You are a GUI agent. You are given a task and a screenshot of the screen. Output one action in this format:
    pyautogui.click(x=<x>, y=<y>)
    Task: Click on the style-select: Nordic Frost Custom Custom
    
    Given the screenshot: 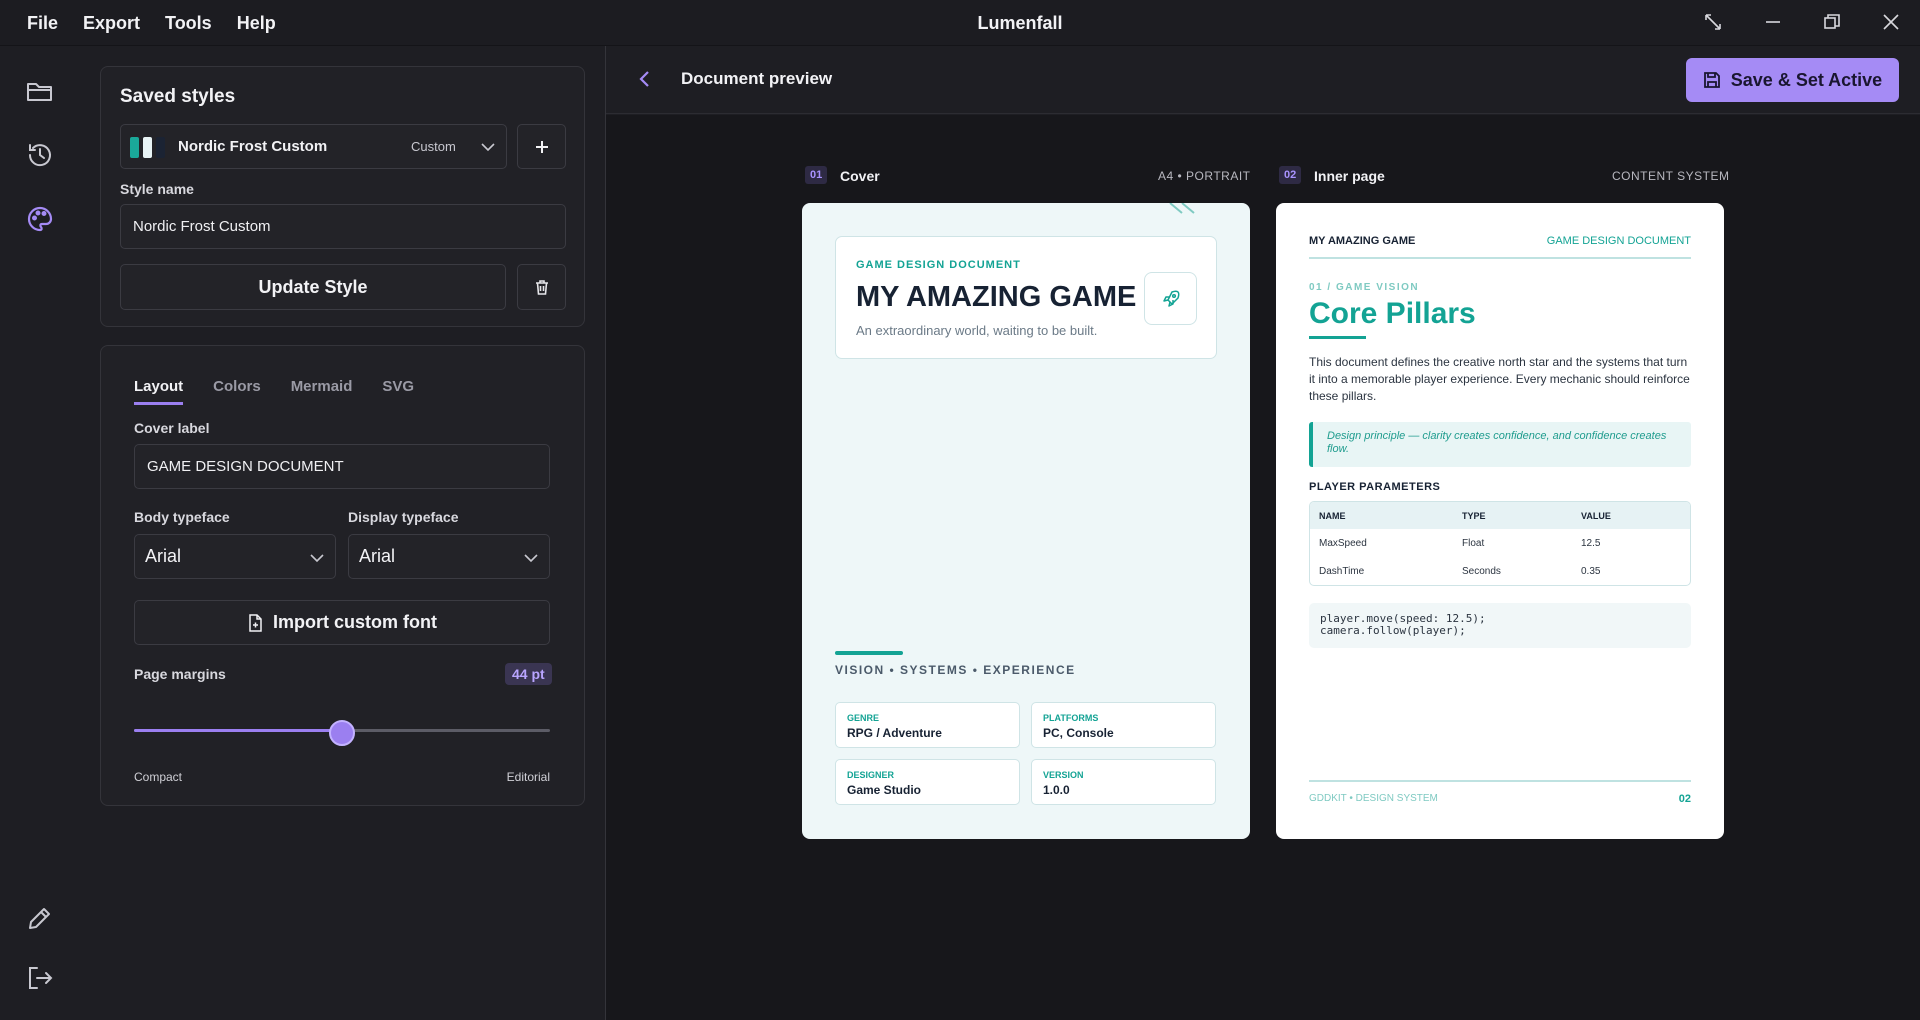 What is the action you would take?
    pyautogui.click(x=313, y=146)
    